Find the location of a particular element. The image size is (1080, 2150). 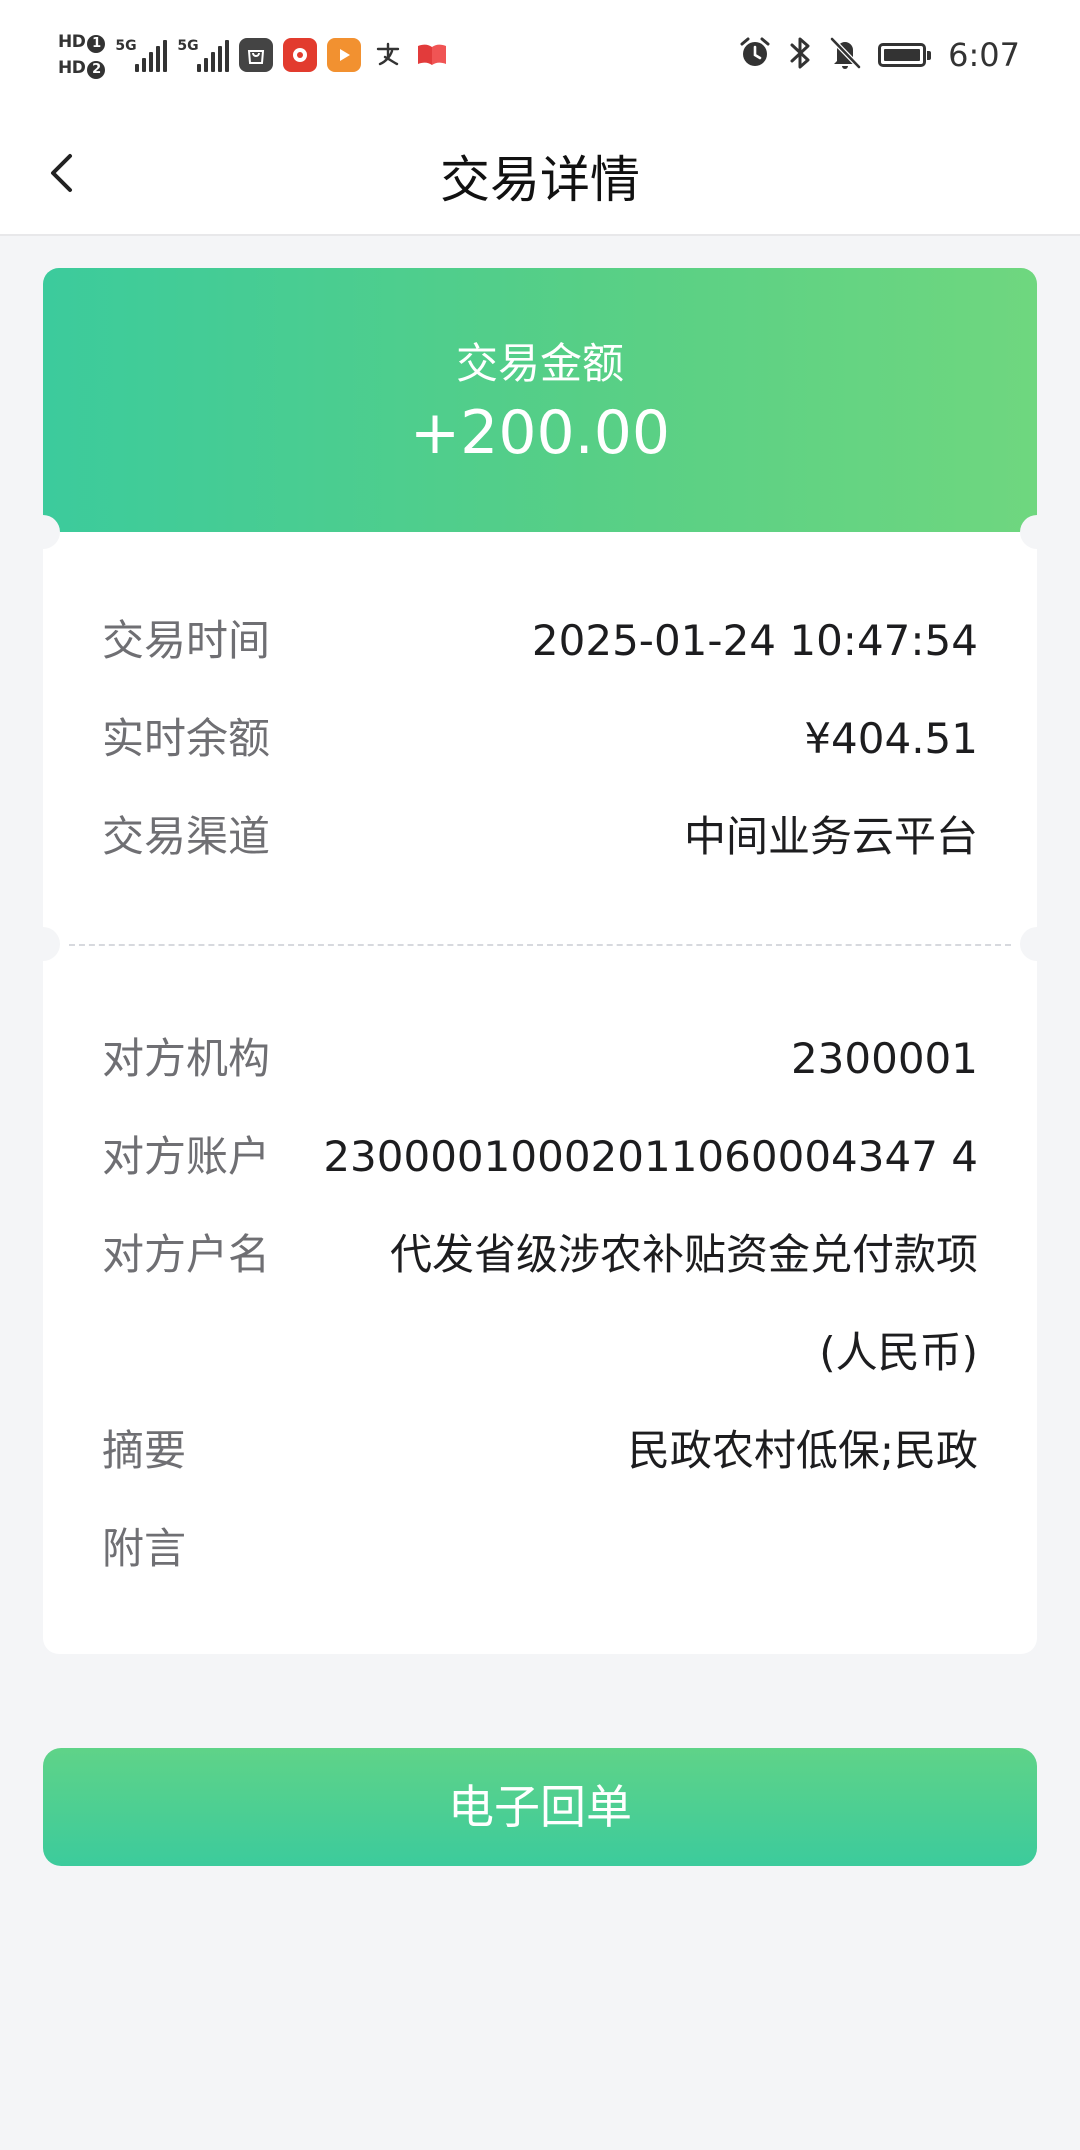

ticket-notch-right-mid is located at coordinates (1037, 944).